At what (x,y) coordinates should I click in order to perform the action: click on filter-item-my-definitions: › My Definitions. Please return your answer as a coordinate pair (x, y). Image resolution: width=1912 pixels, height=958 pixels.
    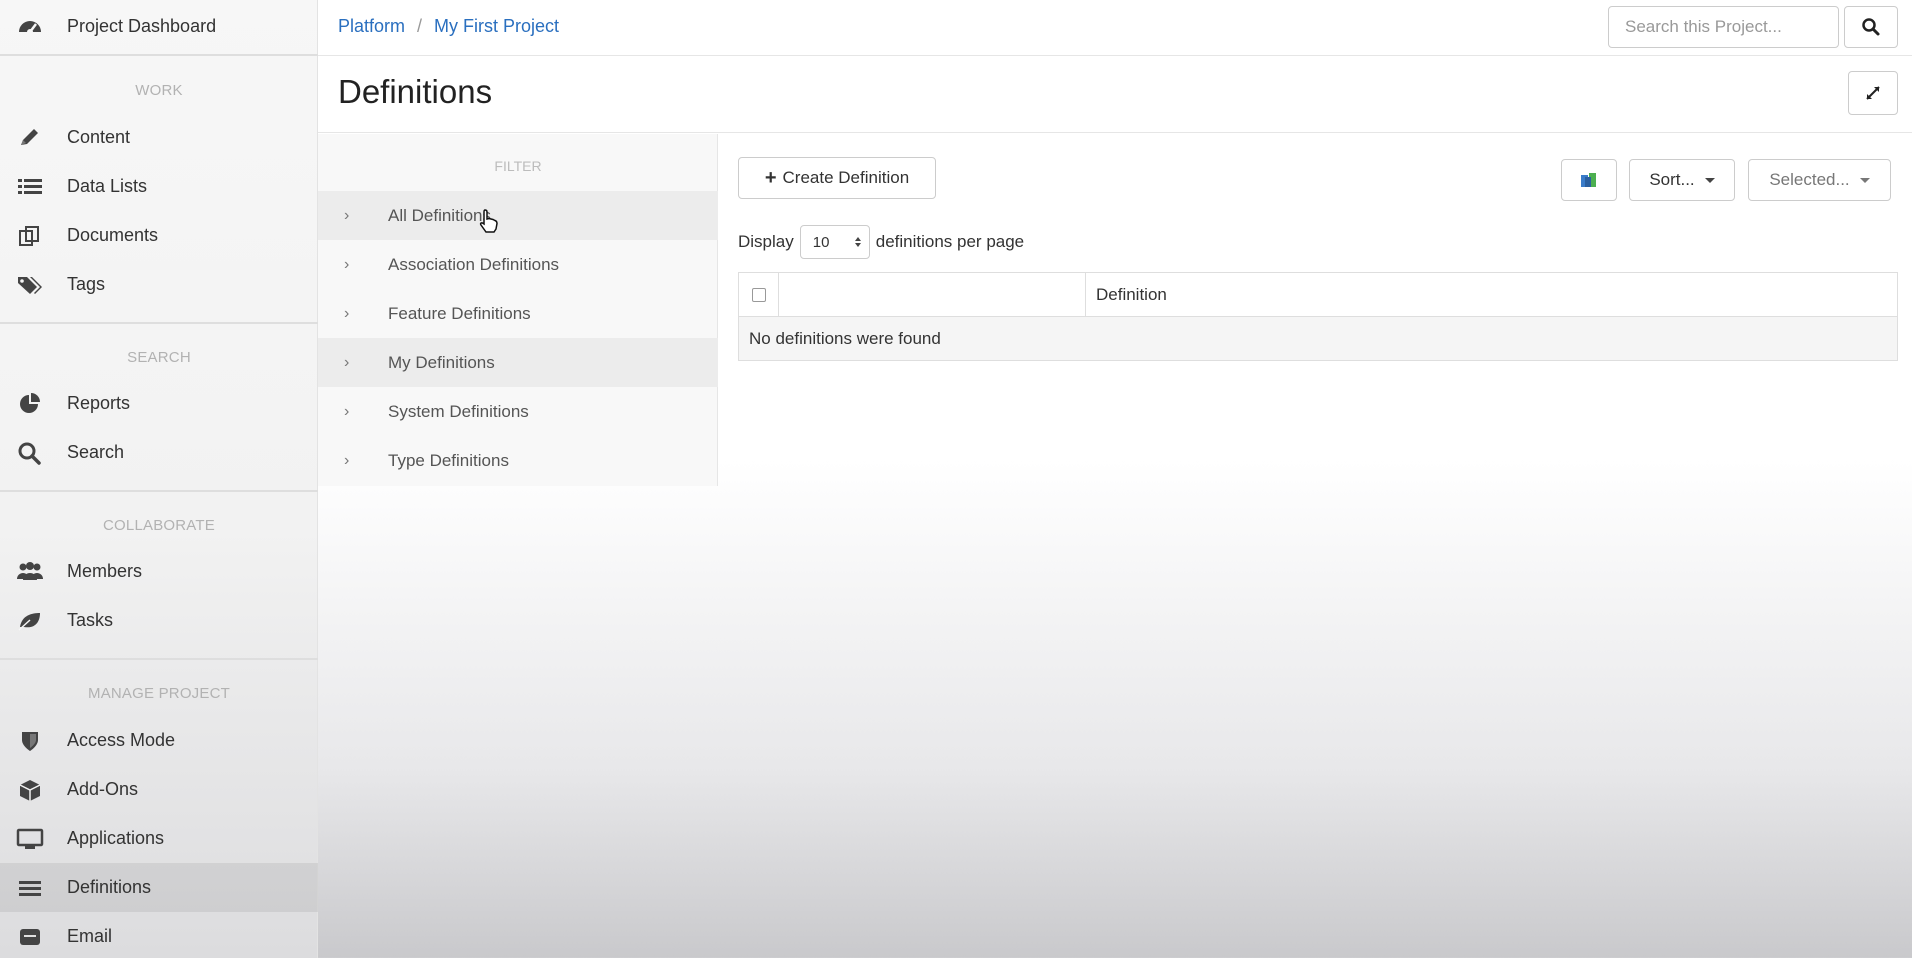
    Looking at the image, I should click on (518, 362).